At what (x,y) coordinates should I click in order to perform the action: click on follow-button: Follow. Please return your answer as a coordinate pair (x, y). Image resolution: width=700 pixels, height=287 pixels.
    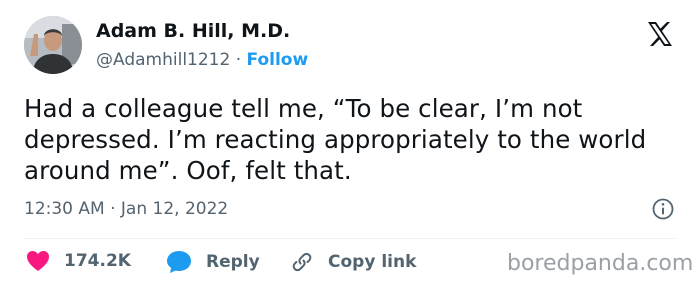
    Looking at the image, I should click on (278, 60).